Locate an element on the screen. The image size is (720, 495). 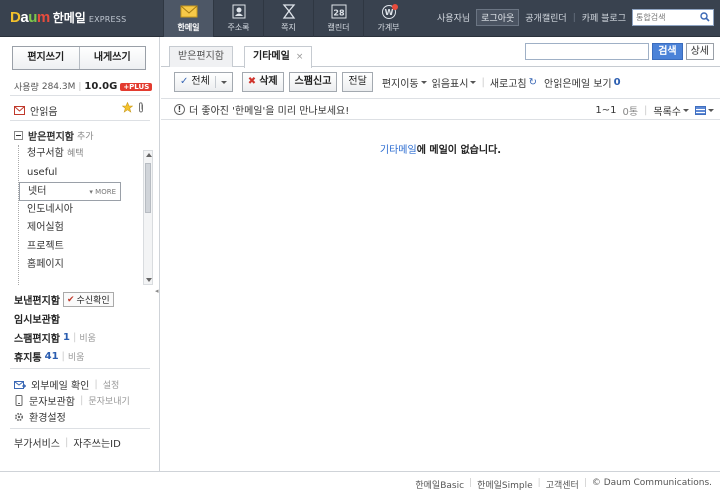
delete-x-icon: ✖ is located at coordinates (252, 81).